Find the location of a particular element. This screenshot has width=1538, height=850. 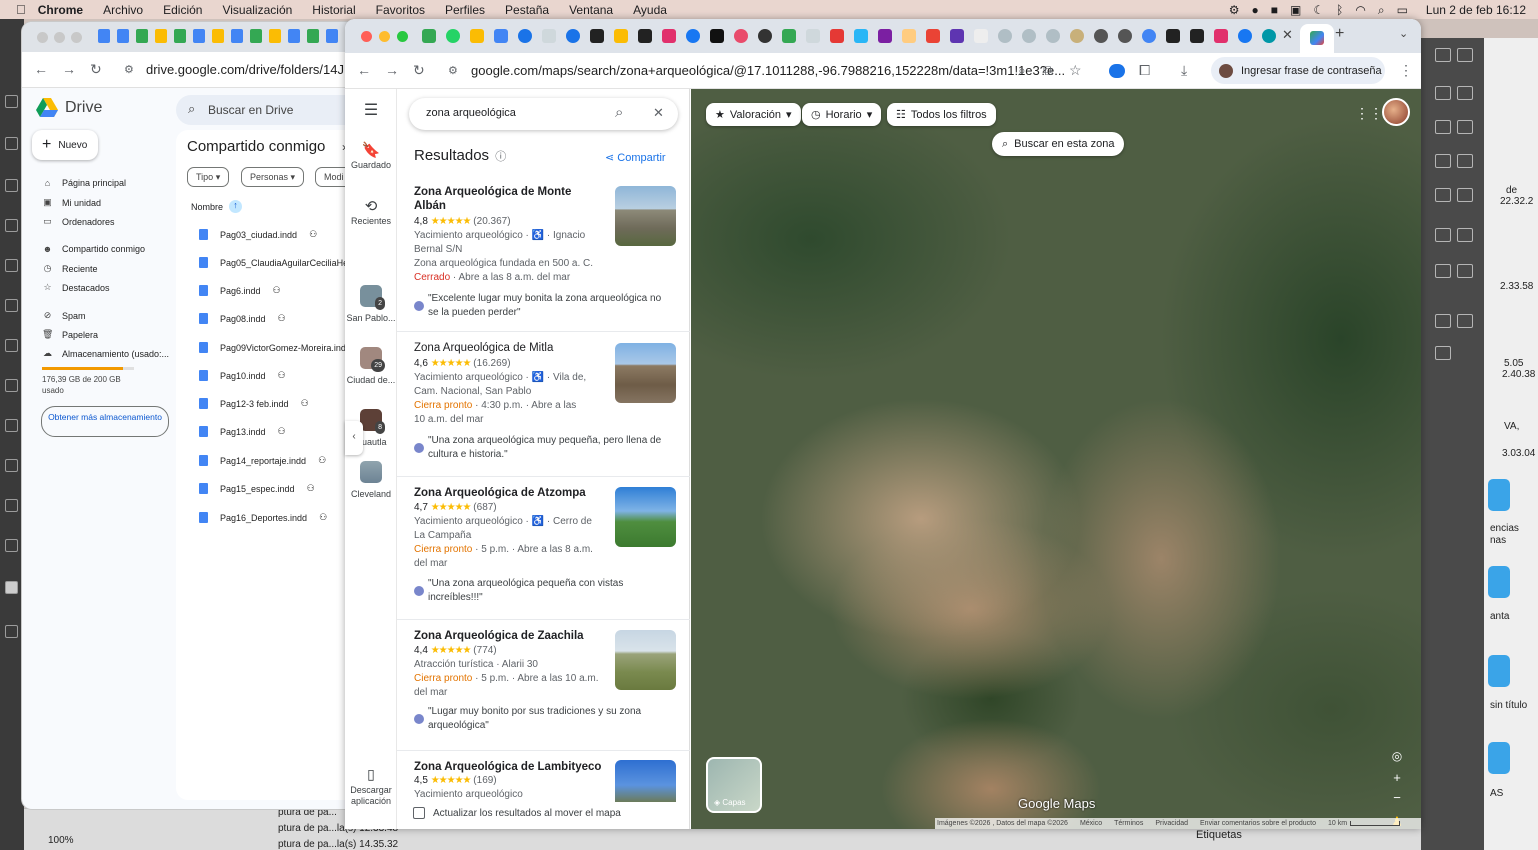

account-avatar is located at coordinates (1396, 112).